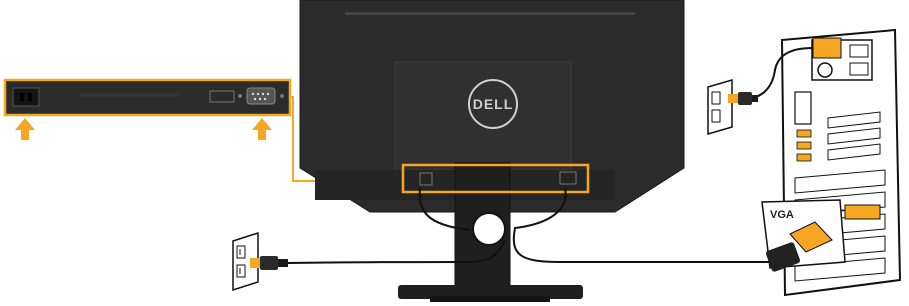 The height and width of the screenshot is (306, 909). Describe the element at coordinates (827, 48) in the screenshot. I see `power-socket-highlight` at that location.